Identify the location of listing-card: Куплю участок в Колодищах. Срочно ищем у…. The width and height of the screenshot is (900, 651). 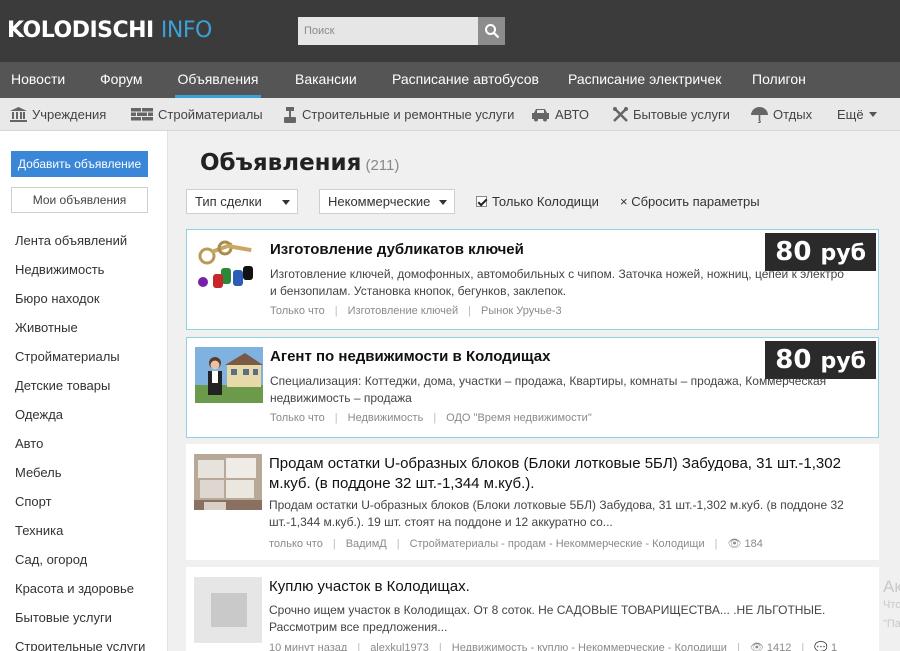
(532, 609).